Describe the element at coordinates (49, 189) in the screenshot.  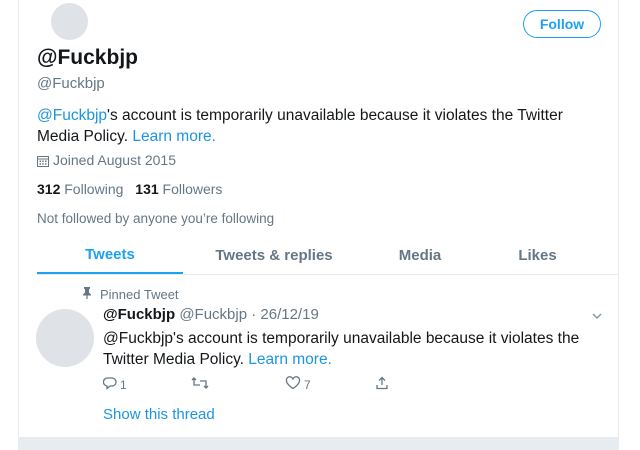
I see `following-count: 312` at that location.